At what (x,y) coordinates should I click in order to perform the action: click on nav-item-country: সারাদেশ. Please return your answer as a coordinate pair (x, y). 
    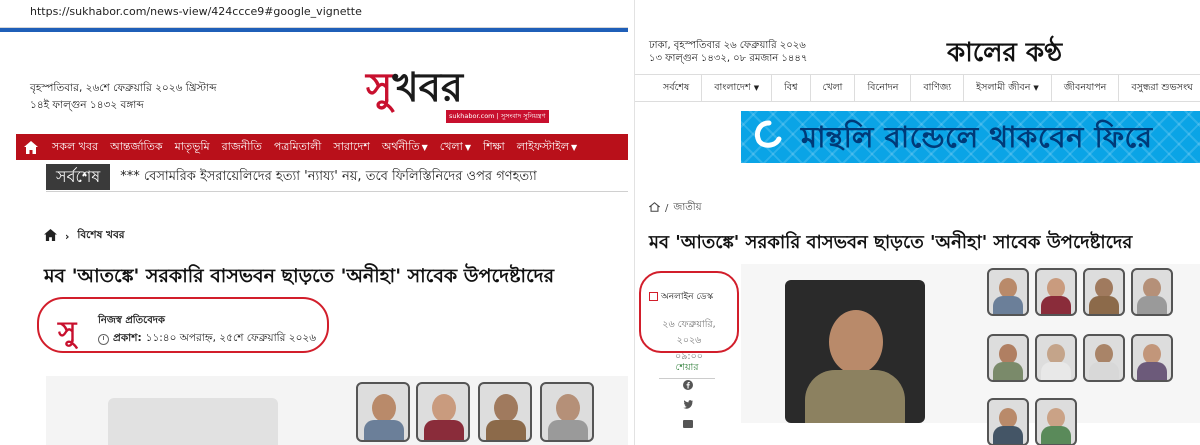
    Looking at the image, I should click on (351, 147).